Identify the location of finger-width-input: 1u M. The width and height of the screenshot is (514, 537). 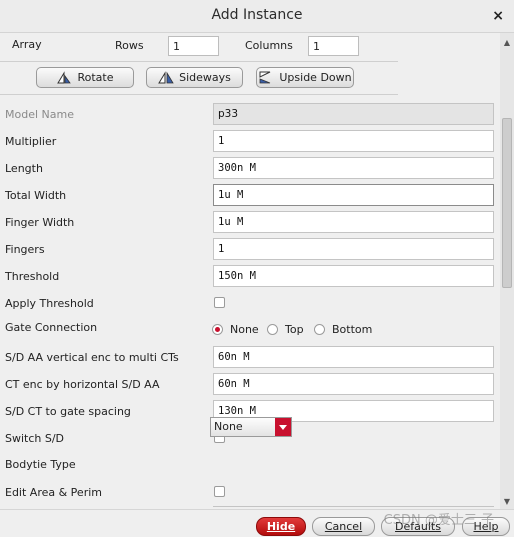
(353, 222).